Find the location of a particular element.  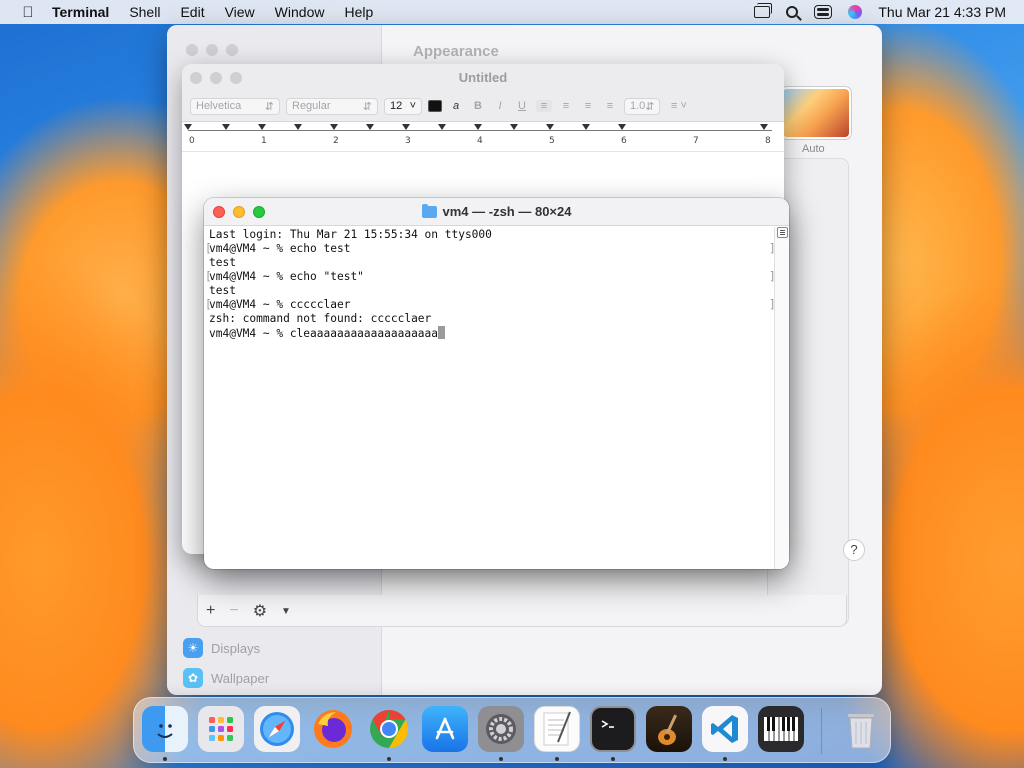

terminal-title: vm4 — -zsh — 80×24 is located at coordinates (496, 211).